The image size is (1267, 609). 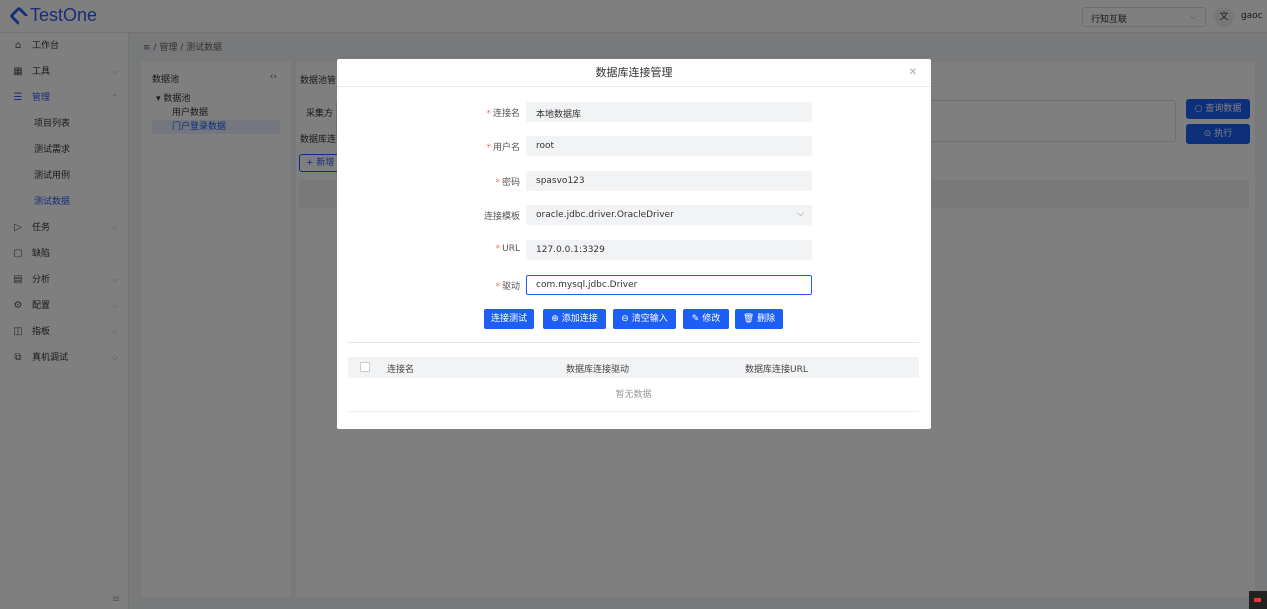 What do you see at coordinates (634, 73) in the screenshot?
I see `dialog-title: 数据库连接管理` at bounding box center [634, 73].